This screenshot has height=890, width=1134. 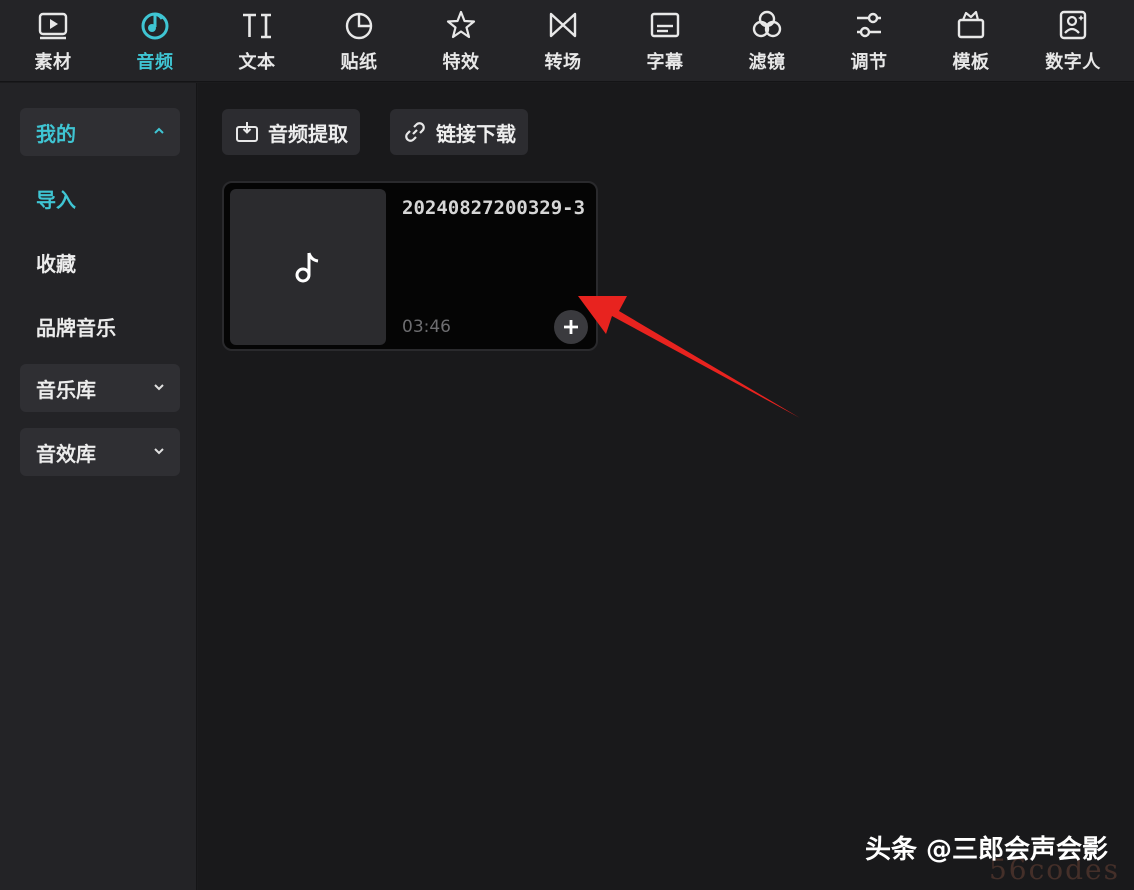 What do you see at coordinates (1073, 62) in the screenshot?
I see `tab-label: 数字人` at bounding box center [1073, 62].